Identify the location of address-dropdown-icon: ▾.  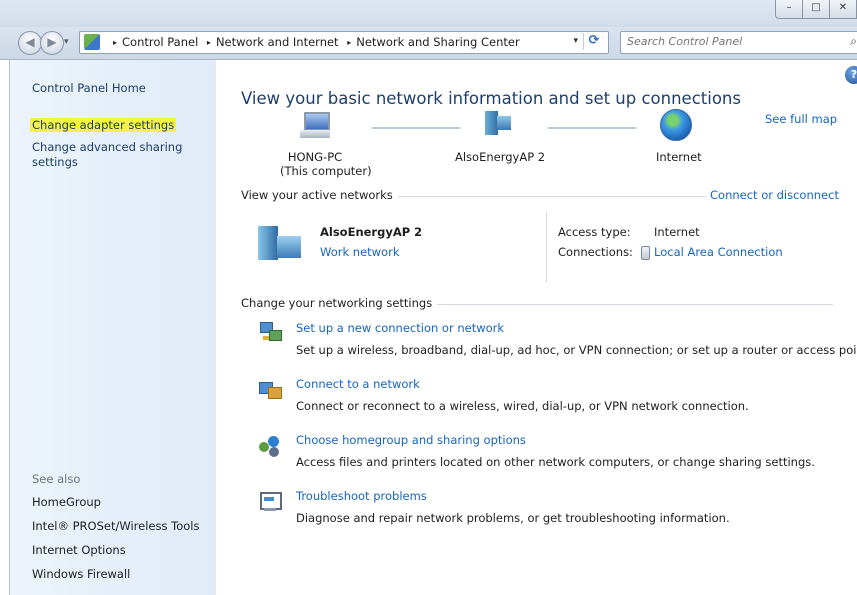
(575, 41).